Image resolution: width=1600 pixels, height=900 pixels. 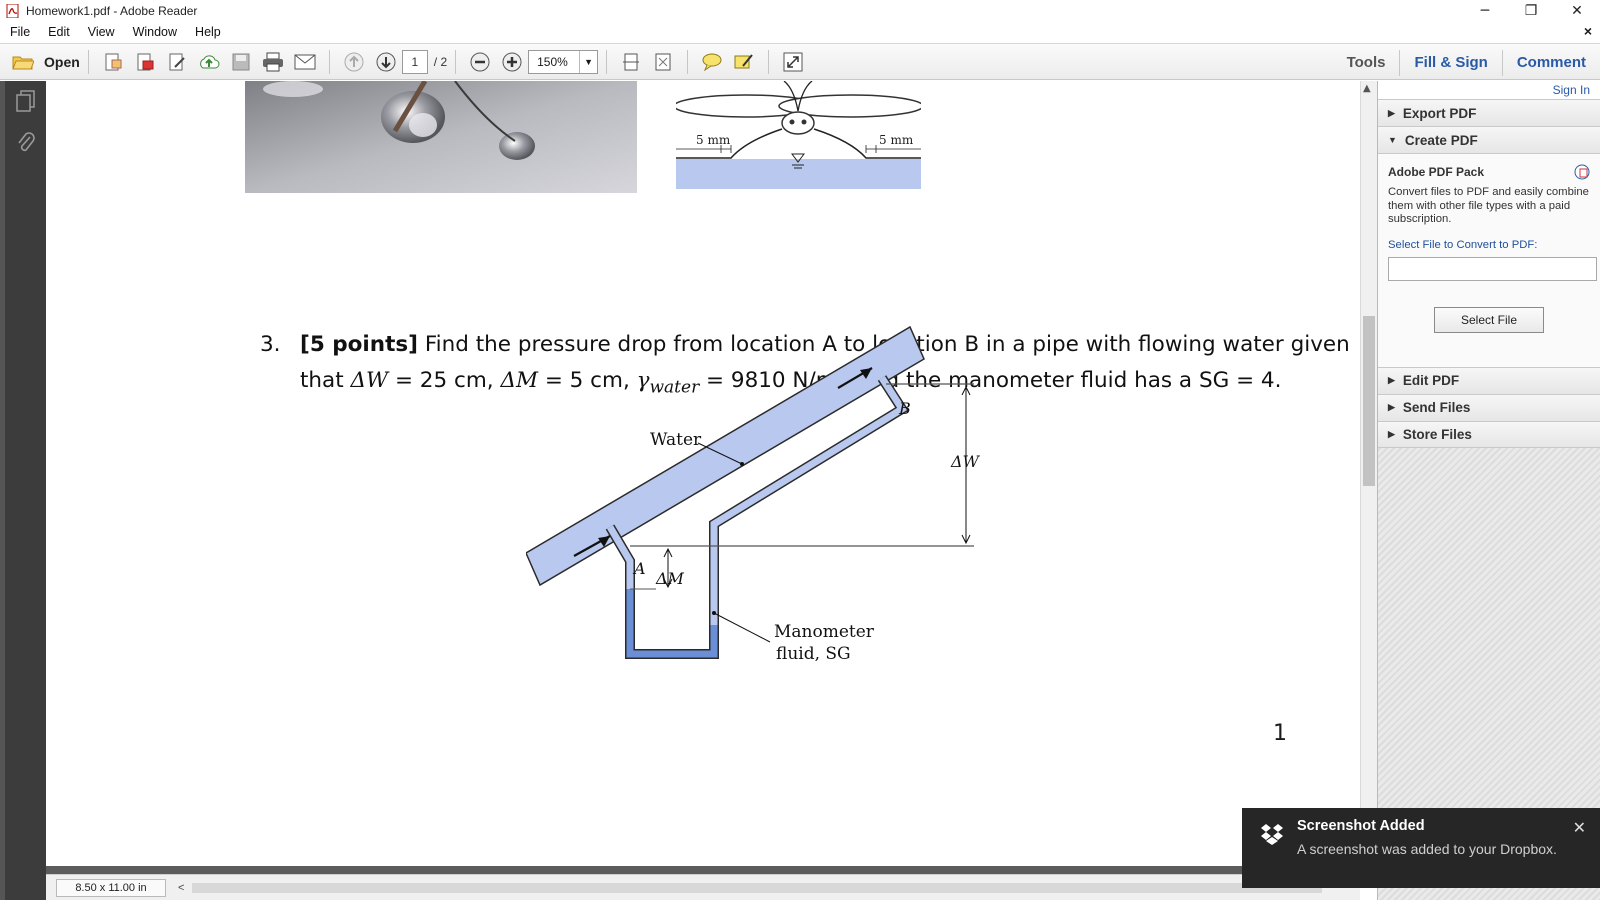 I want to click on store-files-section: ▶ Store Files, so click(x=1489, y=434).